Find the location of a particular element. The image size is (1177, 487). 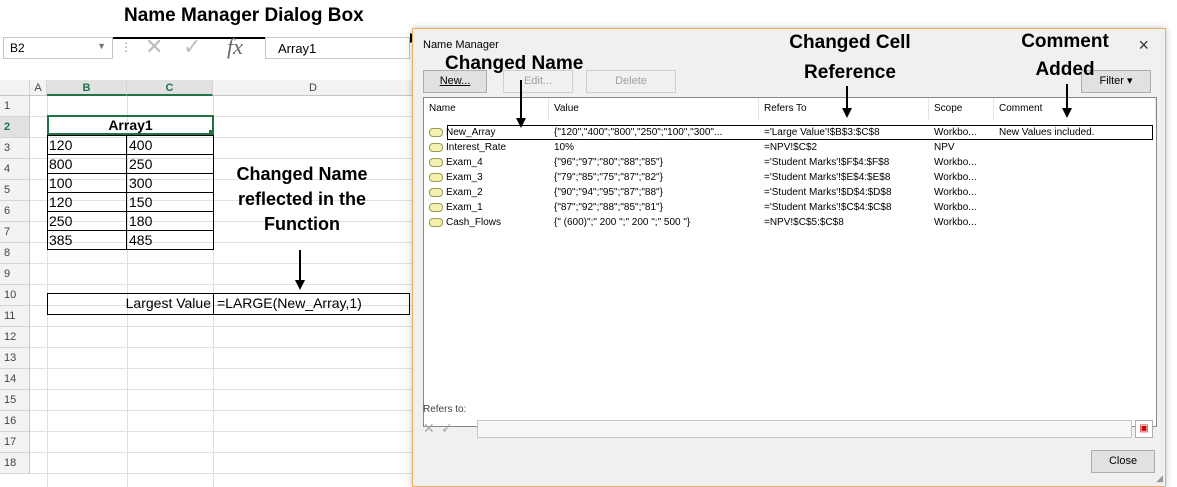

table-cell: 150 is located at coordinates (170, 202).